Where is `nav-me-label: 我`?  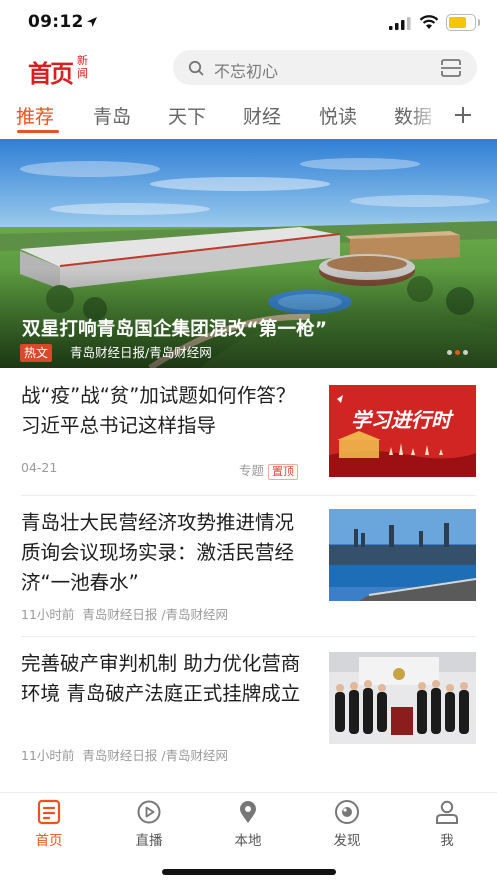
nav-me-label: 我 is located at coordinates (447, 841).